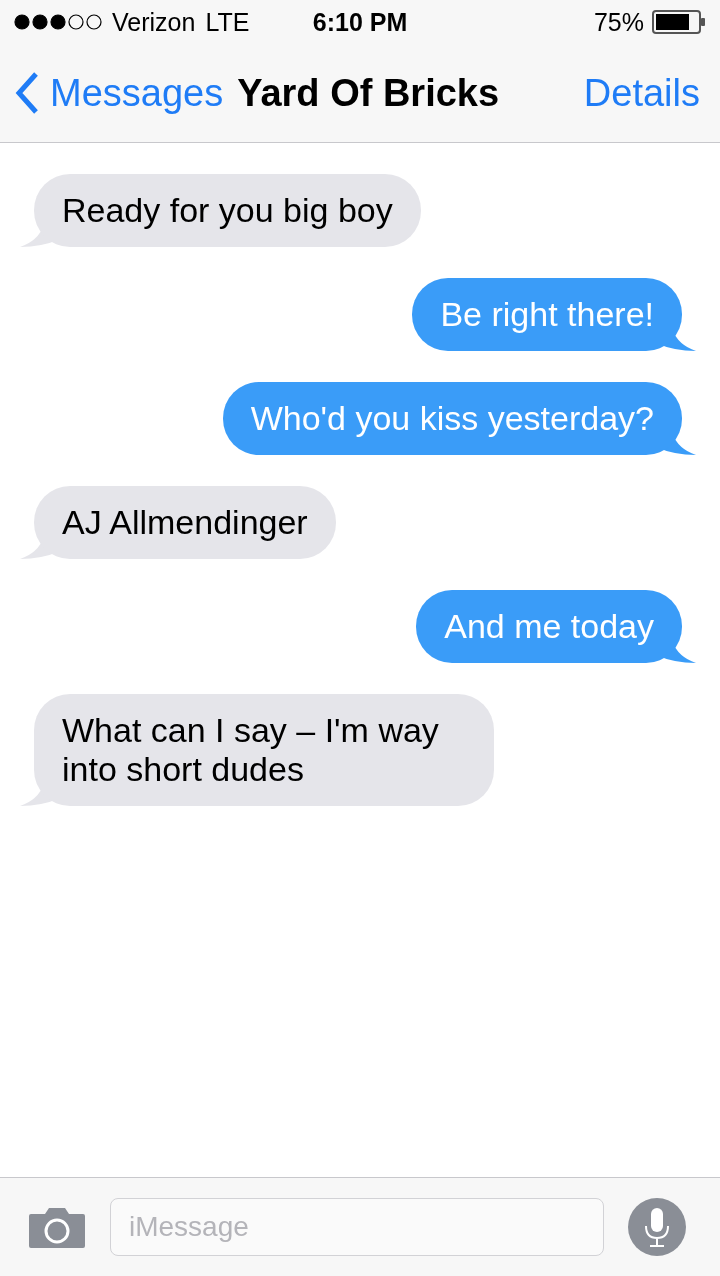 The width and height of the screenshot is (720, 1276). What do you see at coordinates (227, 210) in the screenshot?
I see `message-bubble: Ready for you big boy` at bounding box center [227, 210].